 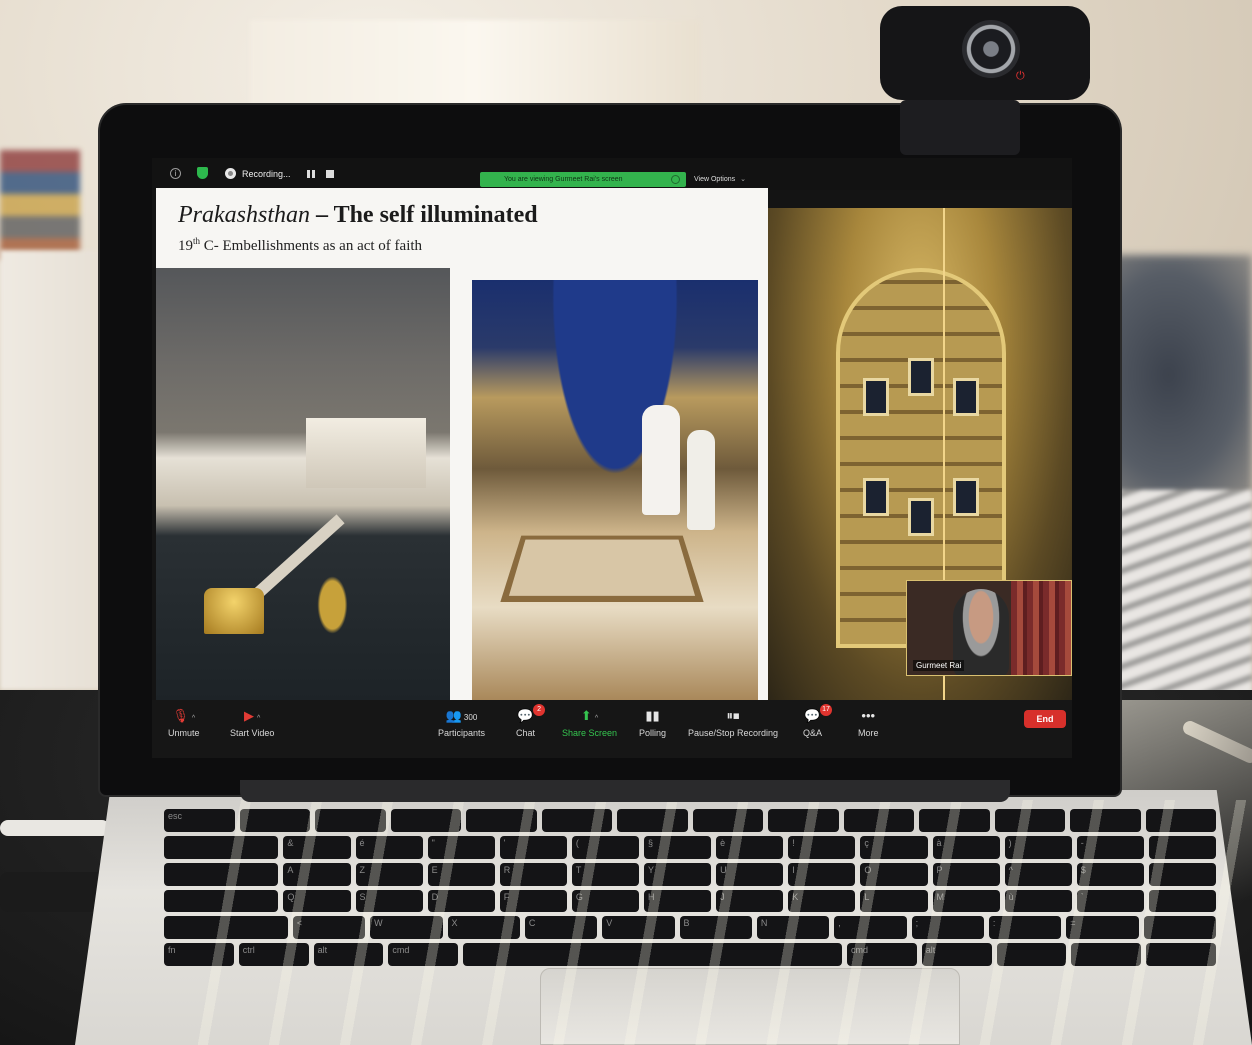 What do you see at coordinates (273, 954) in the screenshot?
I see `keyboard-key: ctrl` at bounding box center [273, 954].